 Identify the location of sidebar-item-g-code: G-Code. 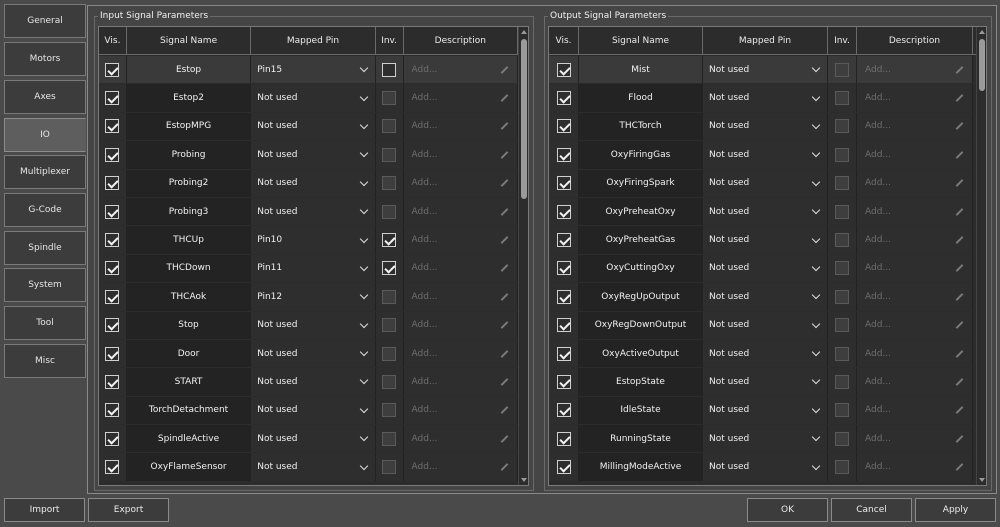
(45, 210).